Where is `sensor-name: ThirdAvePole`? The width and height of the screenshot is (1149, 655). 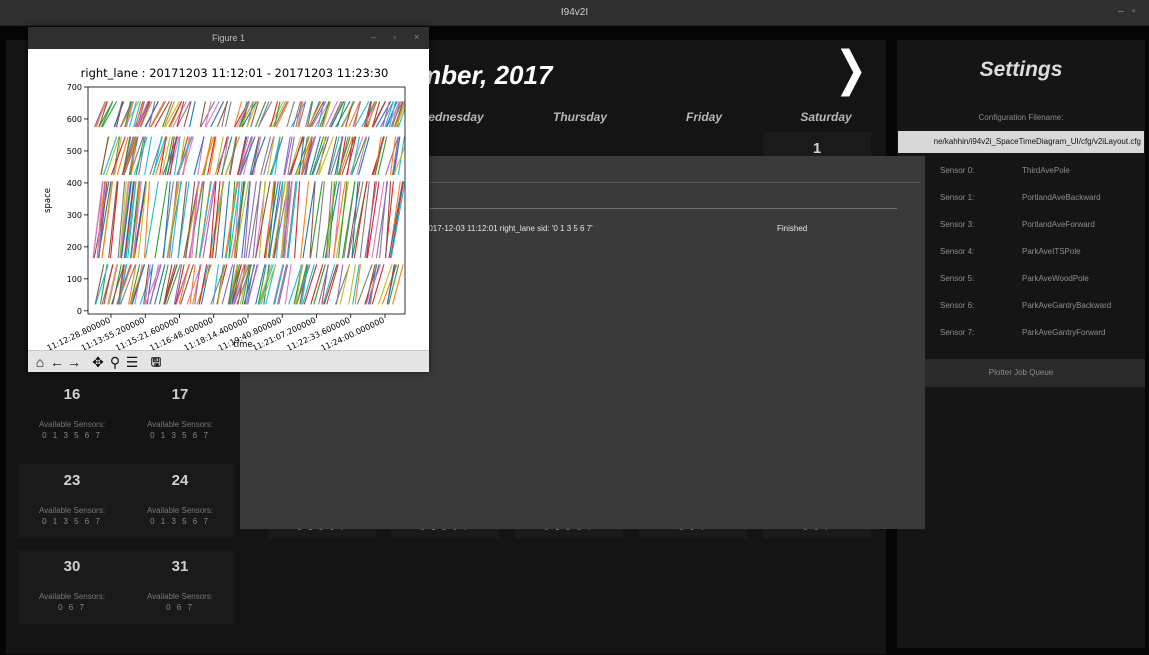 sensor-name: ThirdAvePole is located at coordinates (1046, 170).